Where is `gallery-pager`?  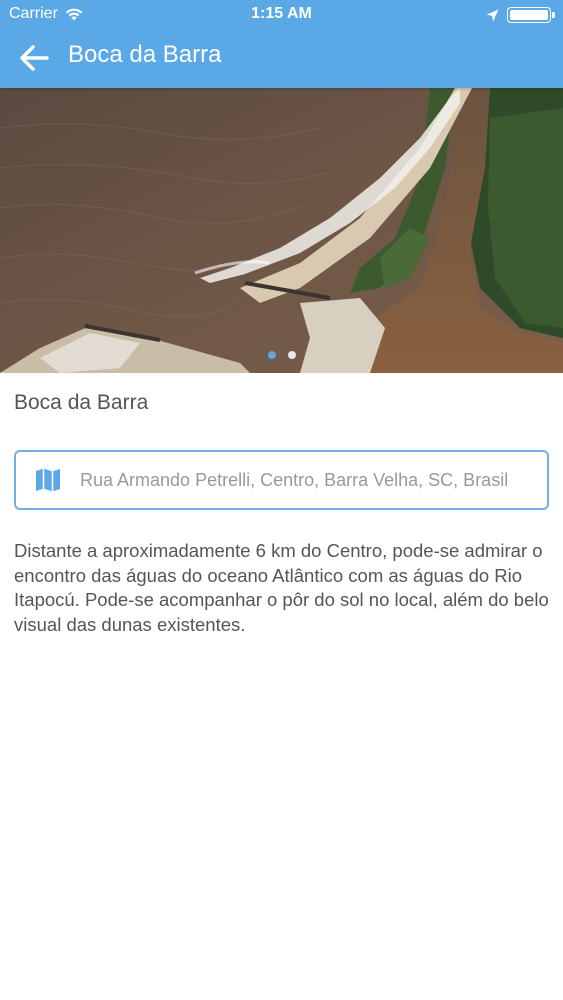 gallery-pager is located at coordinates (281, 355).